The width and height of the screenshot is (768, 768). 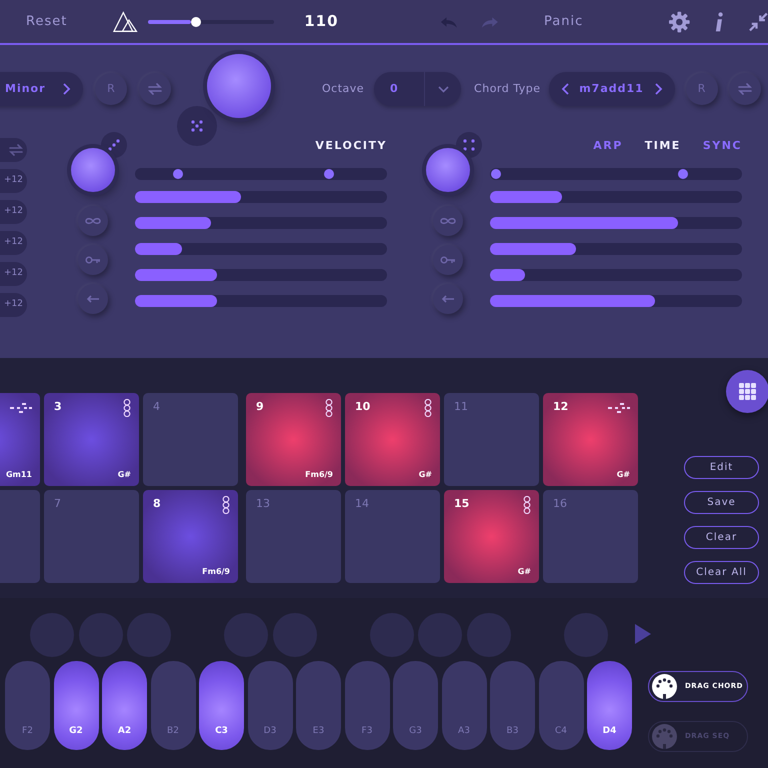 I want to click on play-icon, so click(x=643, y=634).